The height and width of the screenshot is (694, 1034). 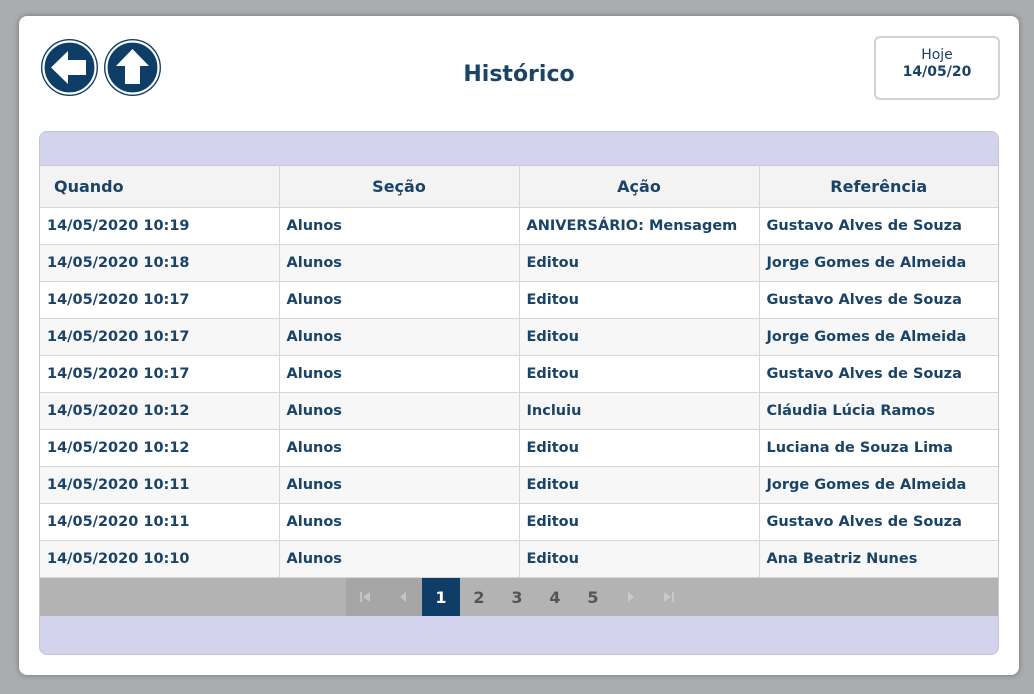 I want to click on today-date-box: Hoje 14/05/20, so click(x=937, y=68).